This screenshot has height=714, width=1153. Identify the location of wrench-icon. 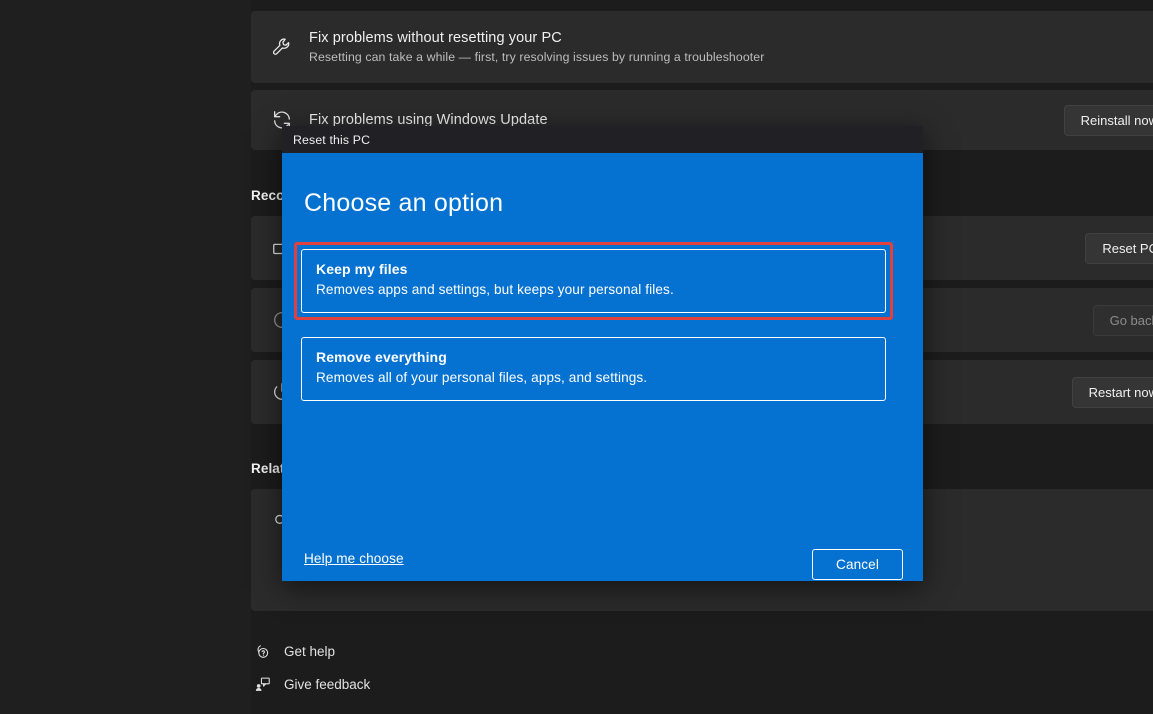
(282, 47).